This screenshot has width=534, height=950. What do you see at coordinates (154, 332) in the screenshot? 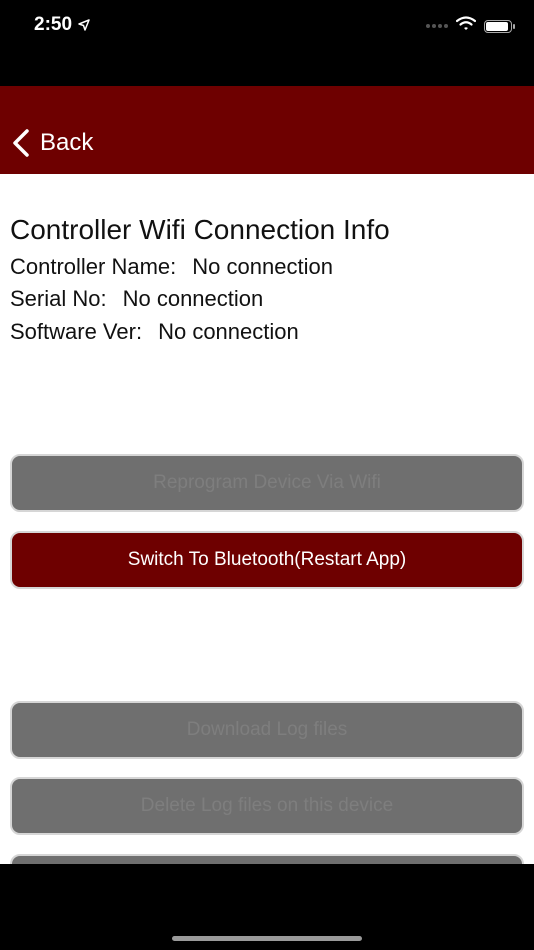
I see `software-ver-row: Software Ver: No connection` at bounding box center [154, 332].